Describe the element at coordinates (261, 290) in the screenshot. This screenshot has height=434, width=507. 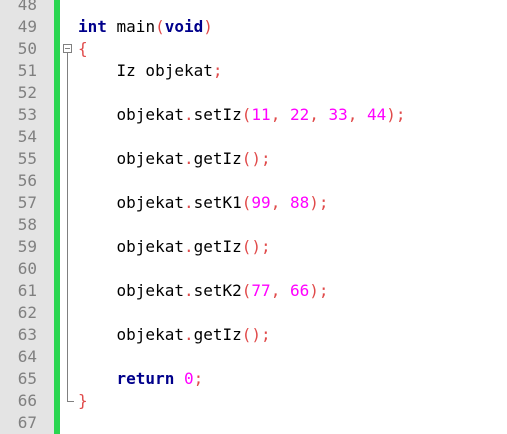
I see `number-token: 77` at that location.